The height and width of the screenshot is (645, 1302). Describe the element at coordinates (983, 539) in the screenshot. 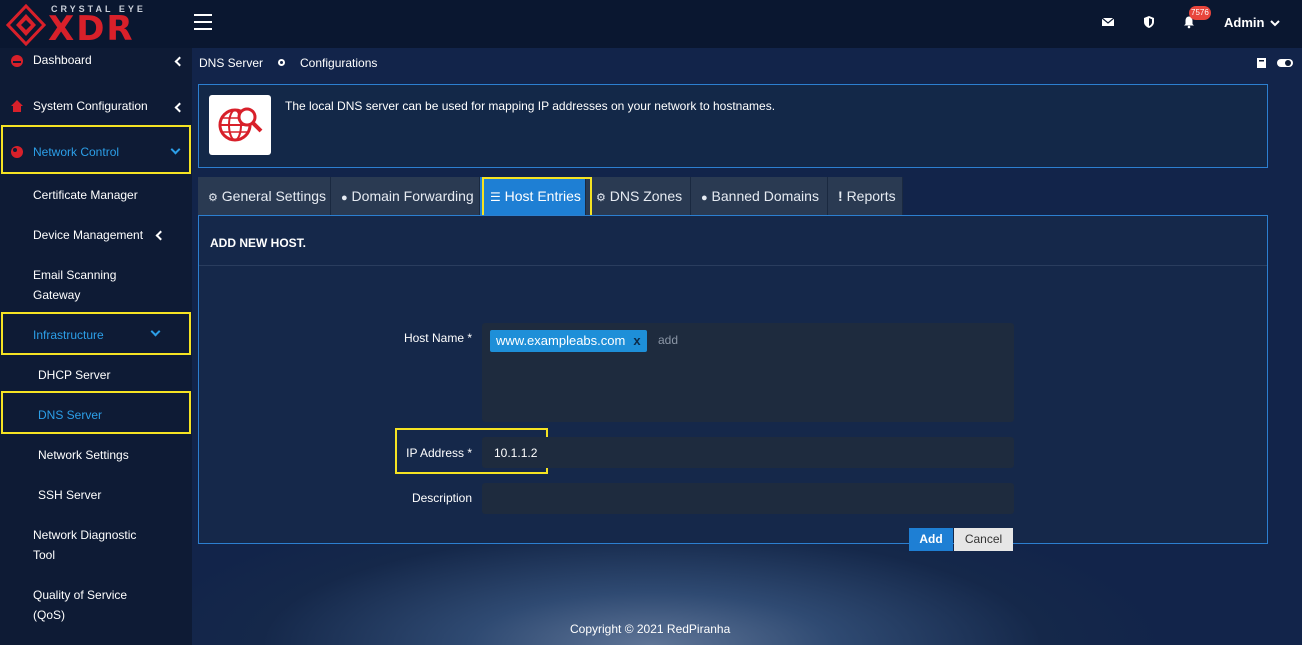

I see `cancel-button: Cancel` at that location.